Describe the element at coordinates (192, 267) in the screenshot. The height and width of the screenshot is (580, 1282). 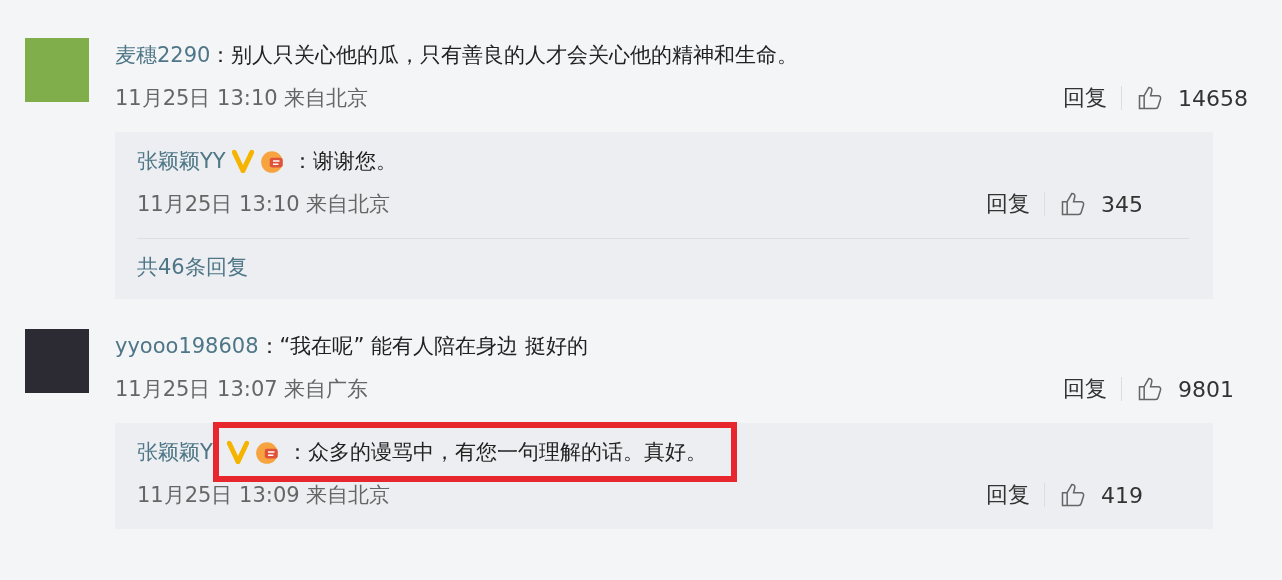
I see `more-replies-link: 共46条回复` at that location.